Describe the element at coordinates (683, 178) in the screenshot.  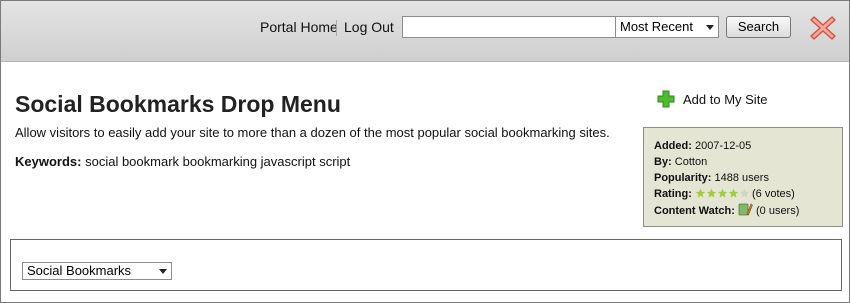
I see `popularity-label: Popularity:` at that location.